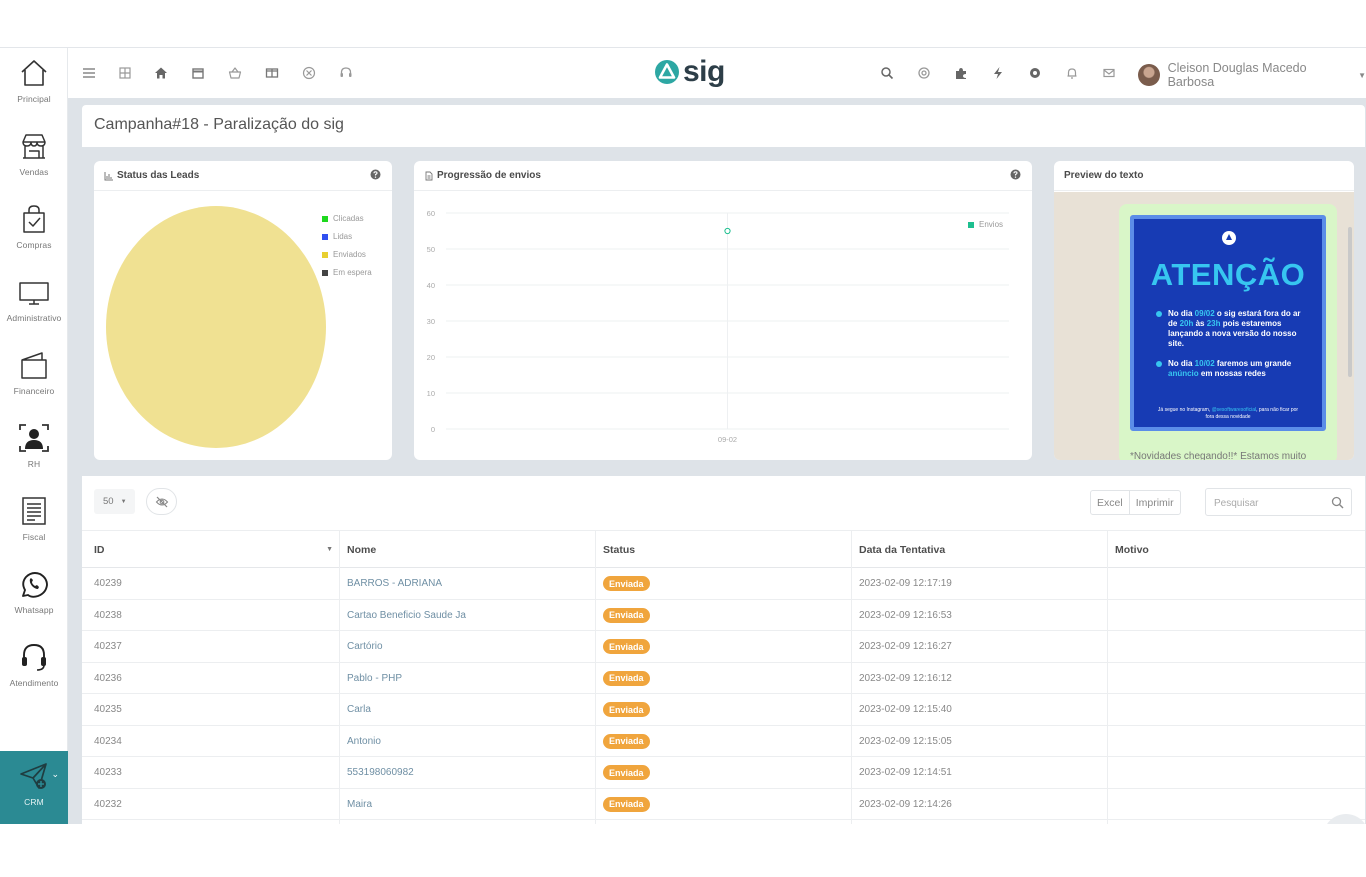  I want to click on sig-logo: sig, so click(689, 72).